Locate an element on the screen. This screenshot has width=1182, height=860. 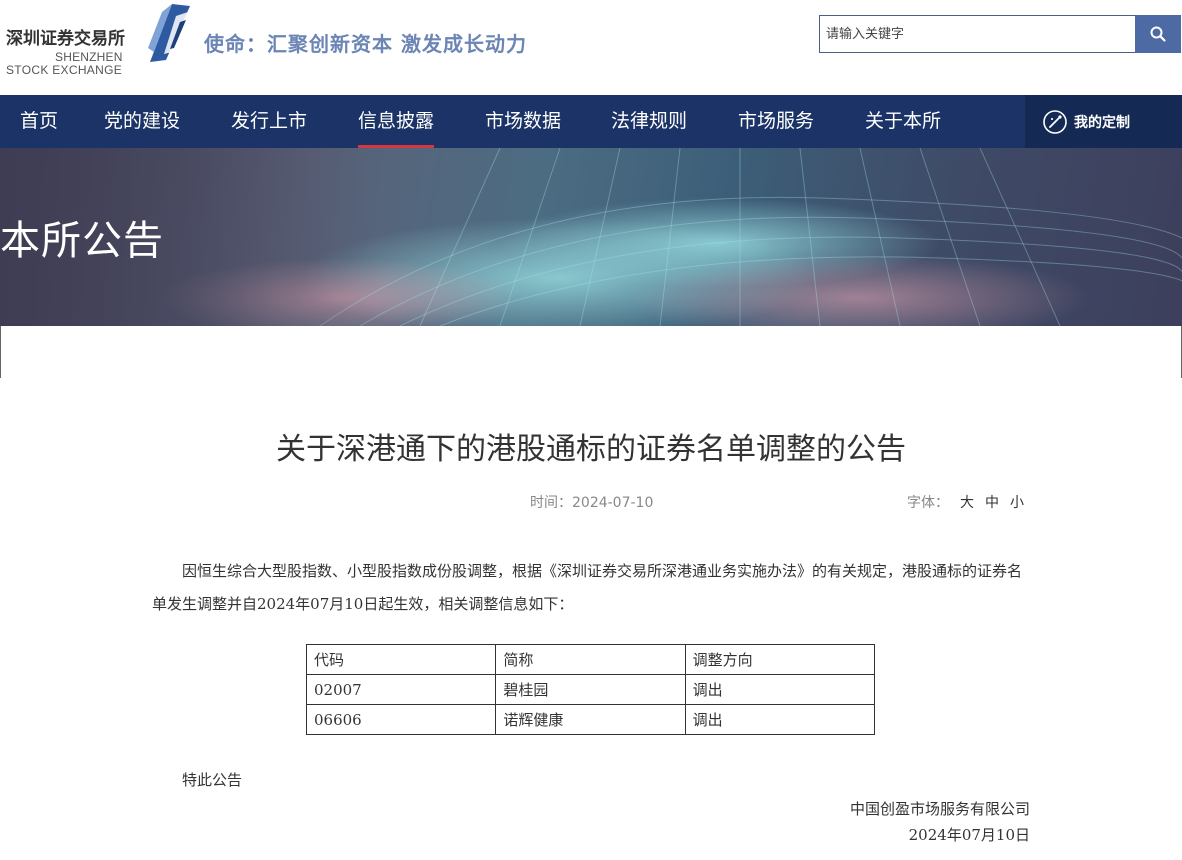
font-size-small: 小 is located at coordinates (1017, 503).